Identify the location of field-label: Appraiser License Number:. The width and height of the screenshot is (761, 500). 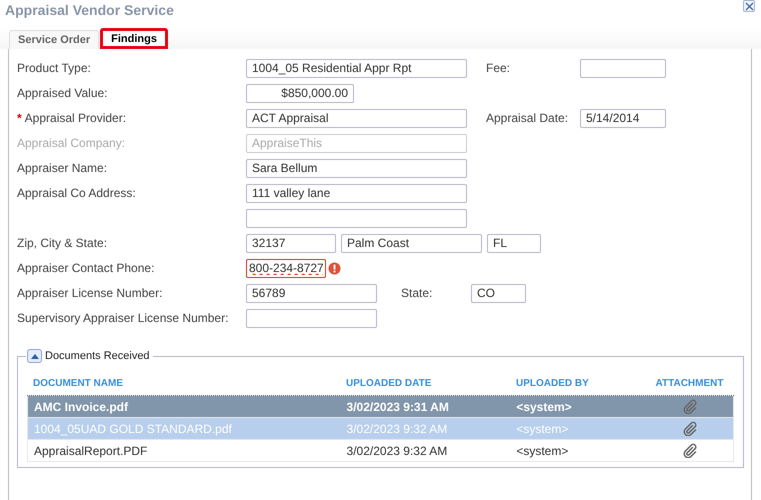
(89, 293).